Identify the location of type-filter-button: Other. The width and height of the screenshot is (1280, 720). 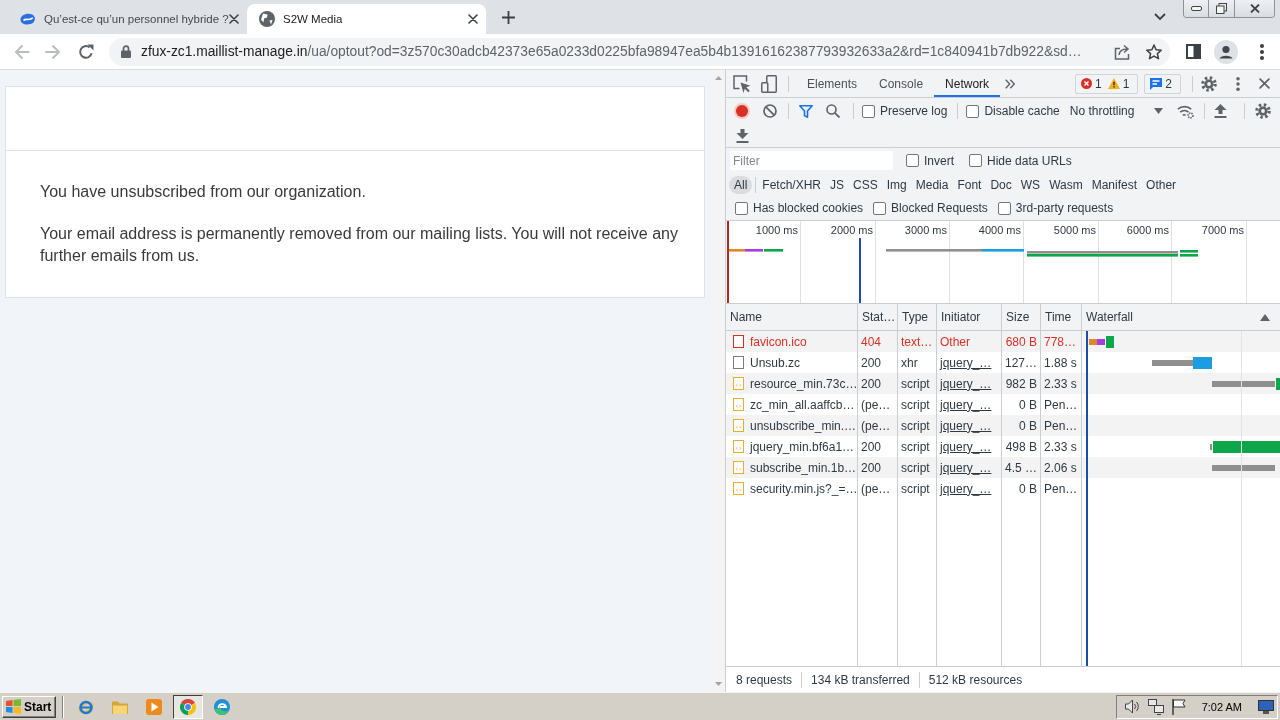
(1161, 184).